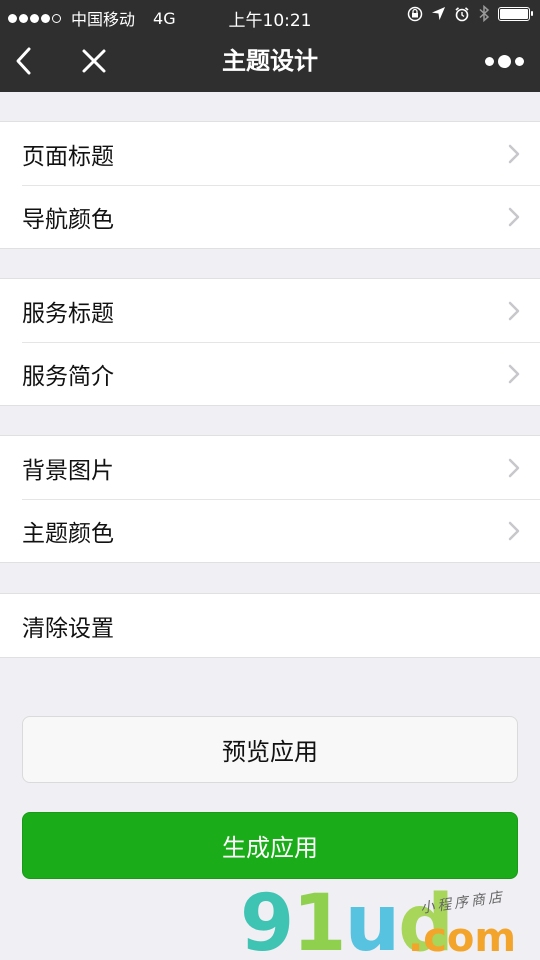  Describe the element at coordinates (438, 13) in the screenshot. I see `location-arrow-icon` at that location.